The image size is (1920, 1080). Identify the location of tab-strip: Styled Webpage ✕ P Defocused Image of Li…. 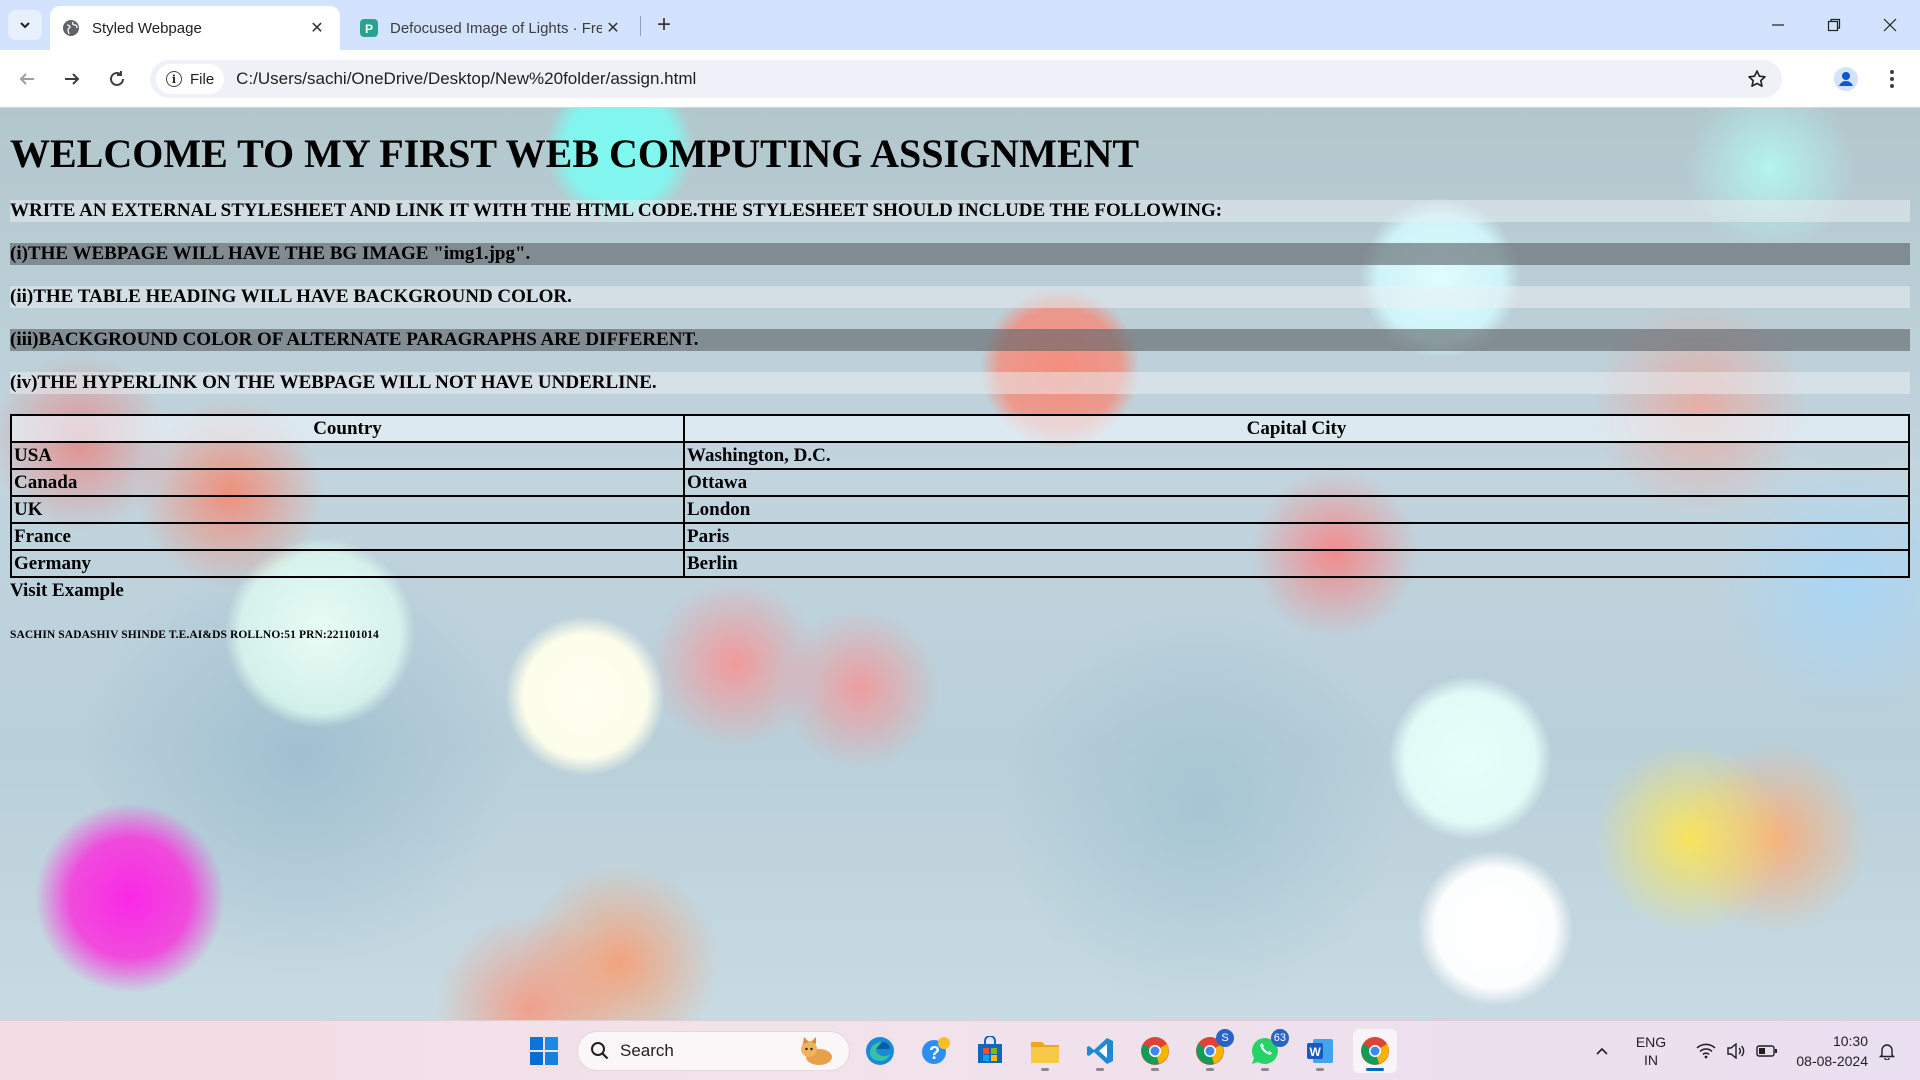
(960, 25).